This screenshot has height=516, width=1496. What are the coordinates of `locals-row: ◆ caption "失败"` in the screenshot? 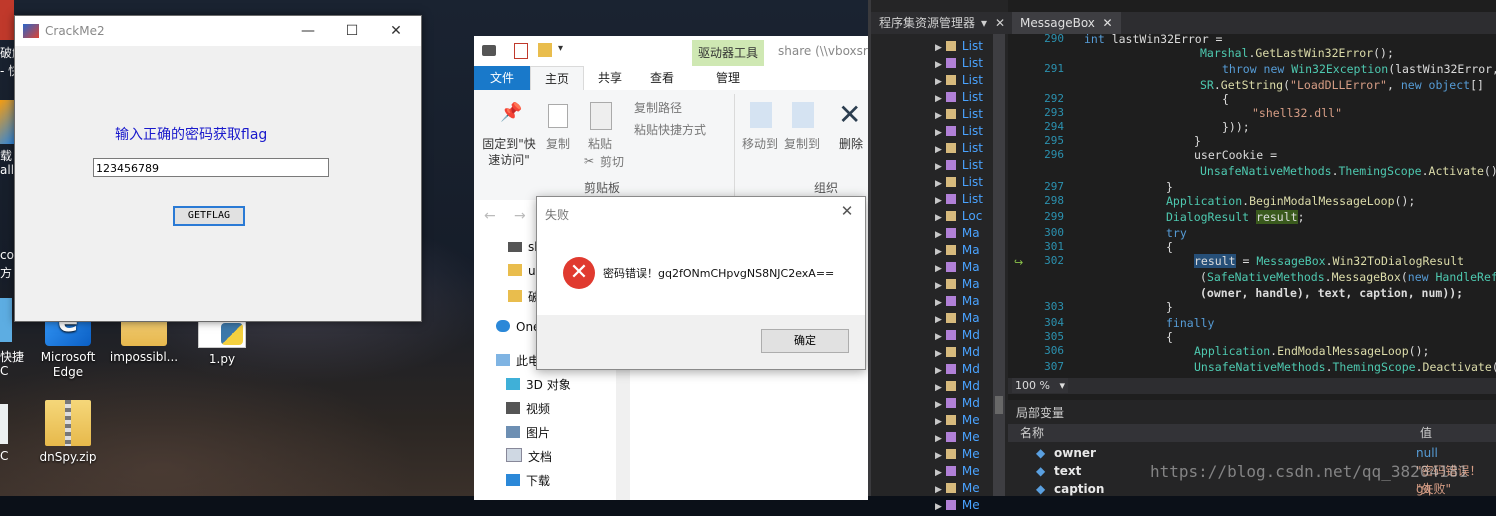 It's located at (1252, 489).